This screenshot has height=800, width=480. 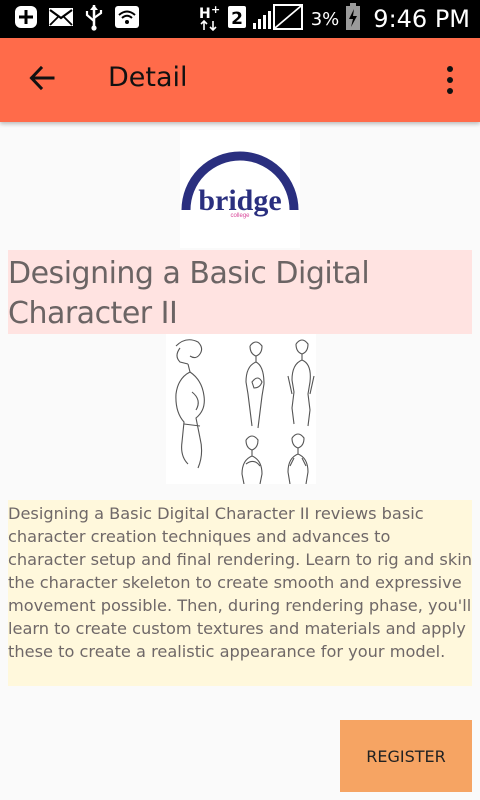 What do you see at coordinates (205, 14) in the screenshot?
I see `svg-text: H` at bounding box center [205, 14].